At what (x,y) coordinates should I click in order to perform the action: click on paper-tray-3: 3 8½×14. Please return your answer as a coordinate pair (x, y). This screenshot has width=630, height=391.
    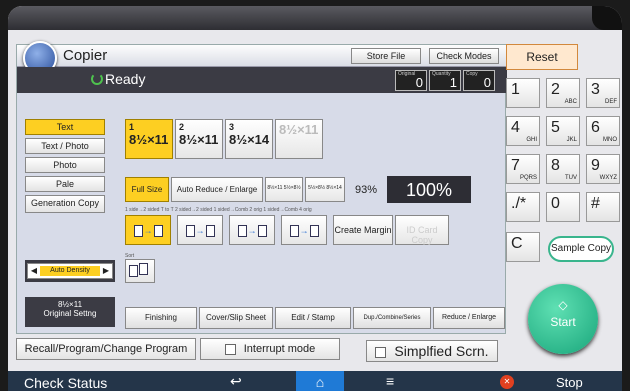
    Looking at the image, I should click on (249, 139).